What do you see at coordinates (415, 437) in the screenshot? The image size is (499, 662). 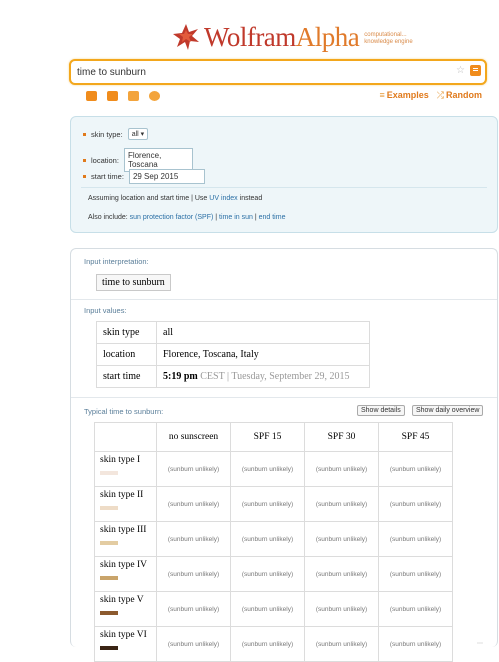 I see `column-header: SPF 45` at bounding box center [415, 437].